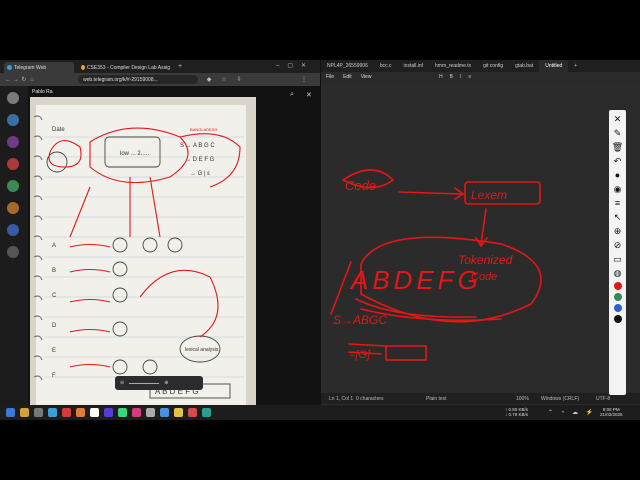 The image size is (640, 480). Describe the element at coordinates (617, 319) in the screenshot. I see `black-color-swatch` at that location.